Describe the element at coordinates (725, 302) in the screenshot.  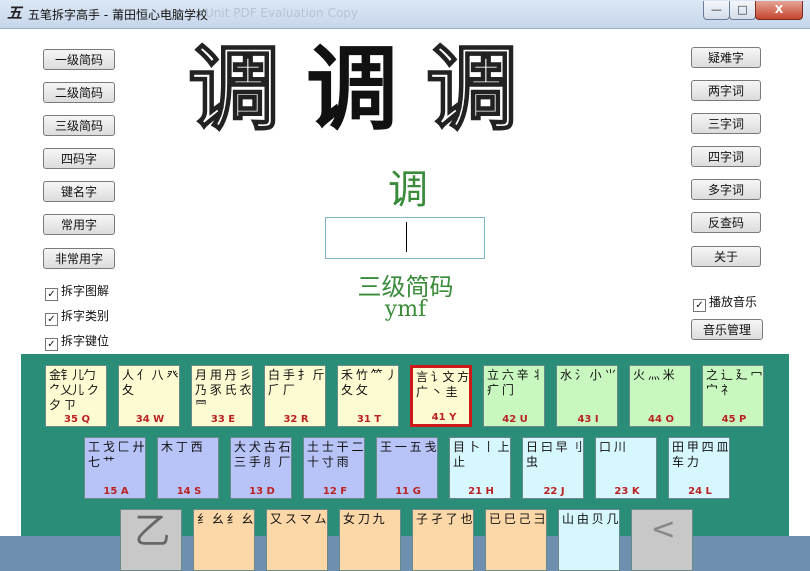
I see `play-music-checkbox: ✓ 播放音乐` at that location.